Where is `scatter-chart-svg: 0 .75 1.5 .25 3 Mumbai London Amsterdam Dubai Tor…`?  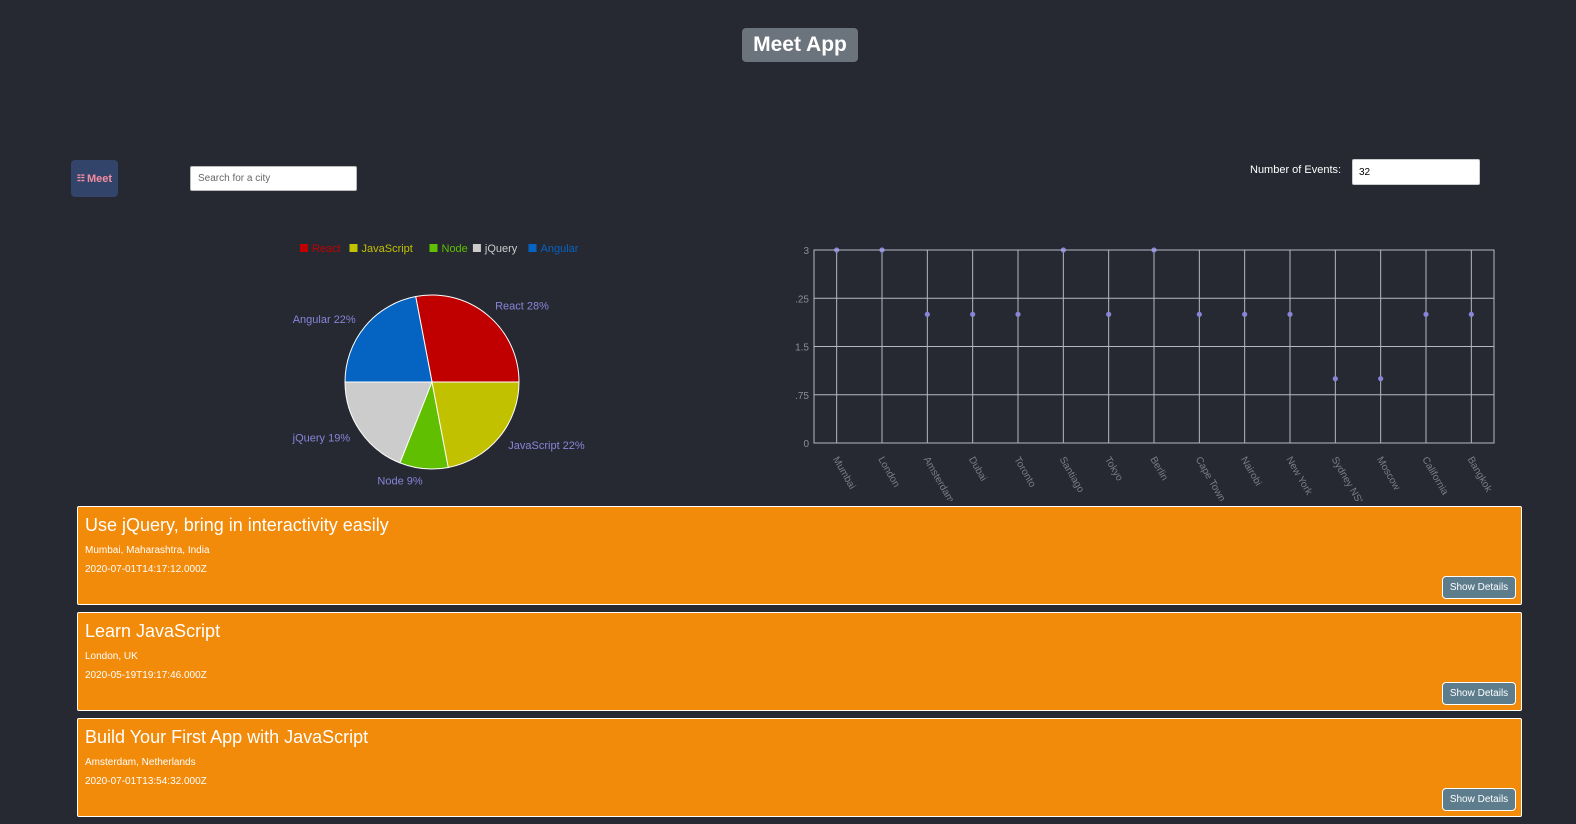
scatter-chart-svg: 0 .75 1.5 .25 3 Mumbai London Amsterdam Dubai Tor… is located at coordinates (1145, 379).